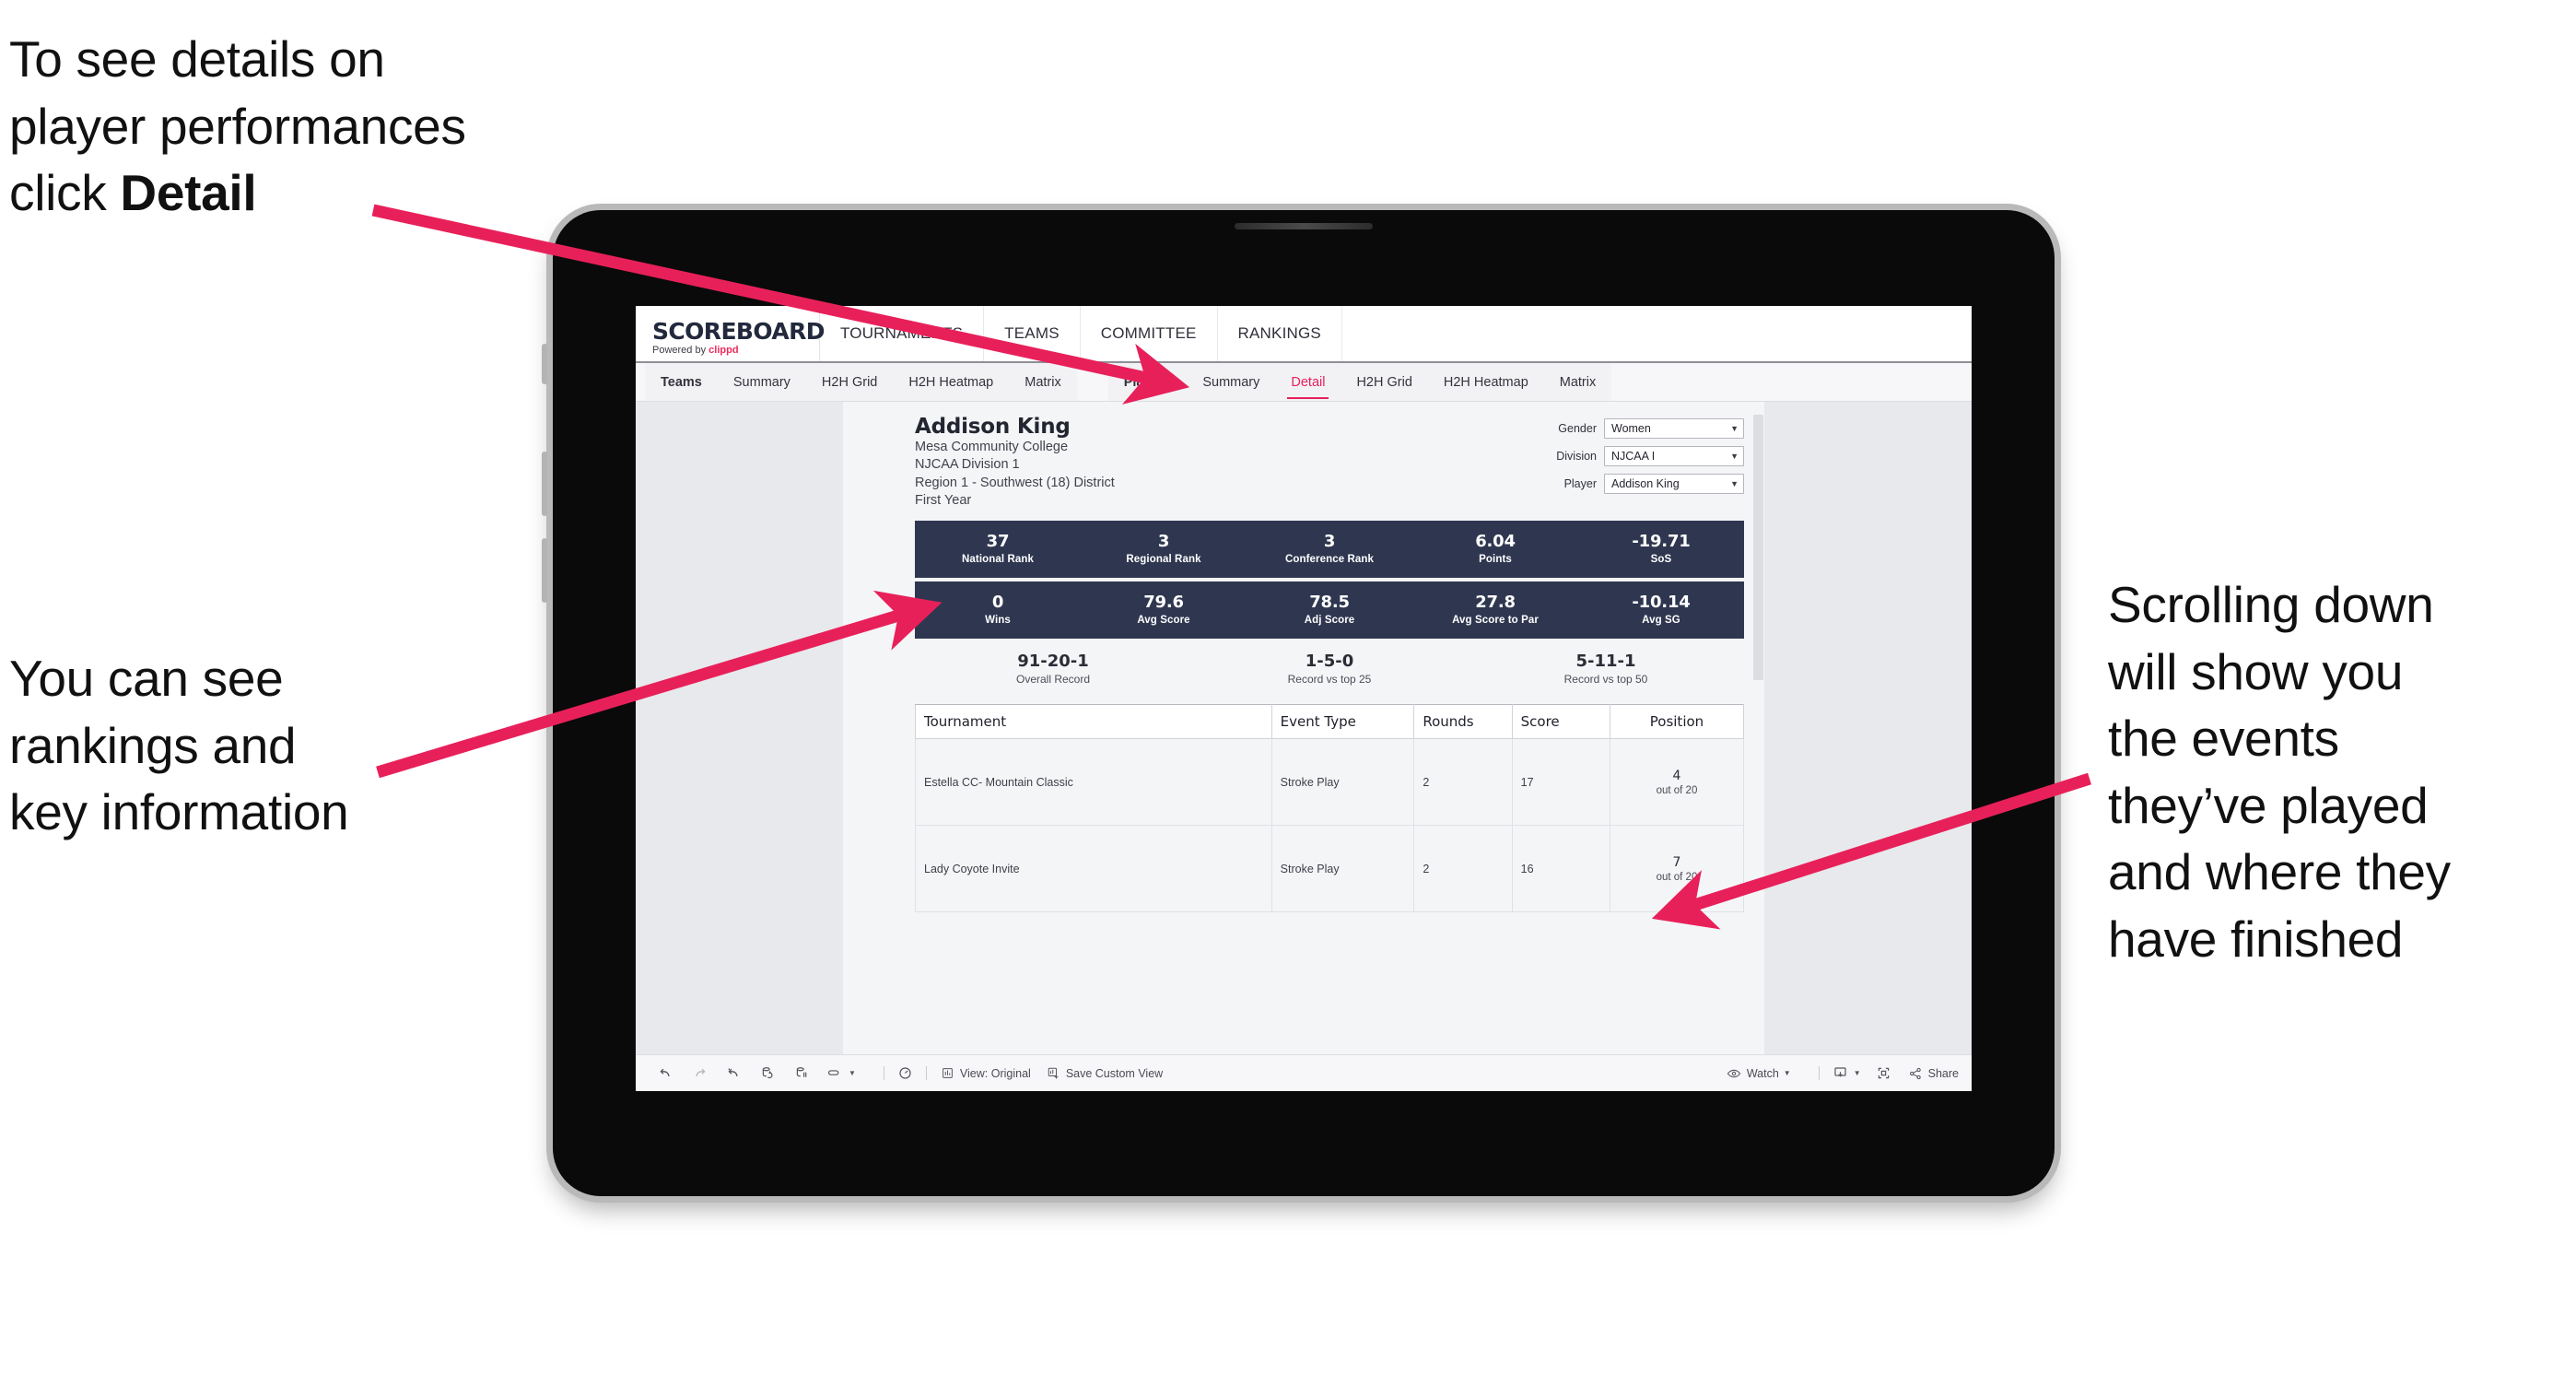 The width and height of the screenshot is (2576, 1386). What do you see at coordinates (902, 334) in the screenshot?
I see `nav-item-tournaments: TOURNAMENTS` at bounding box center [902, 334].